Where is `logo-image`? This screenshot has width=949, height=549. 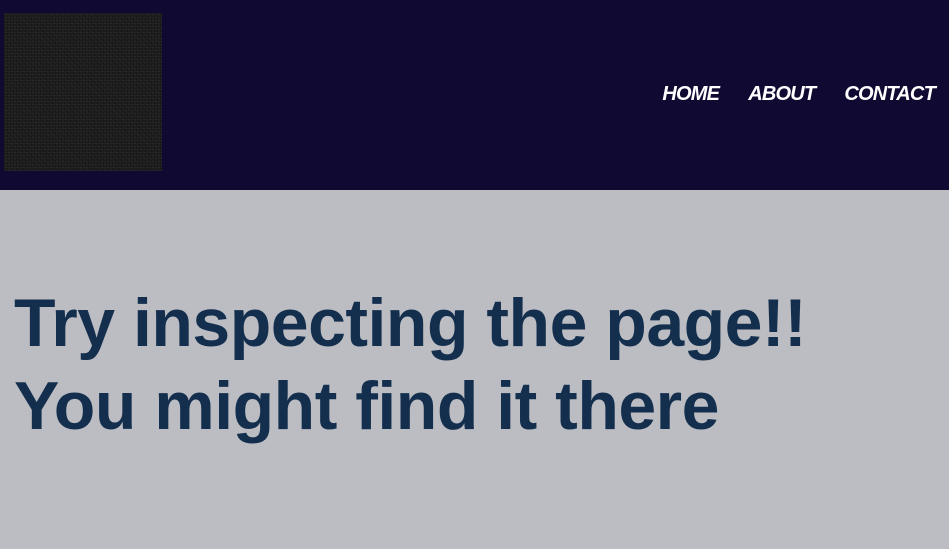 logo-image is located at coordinates (83, 92).